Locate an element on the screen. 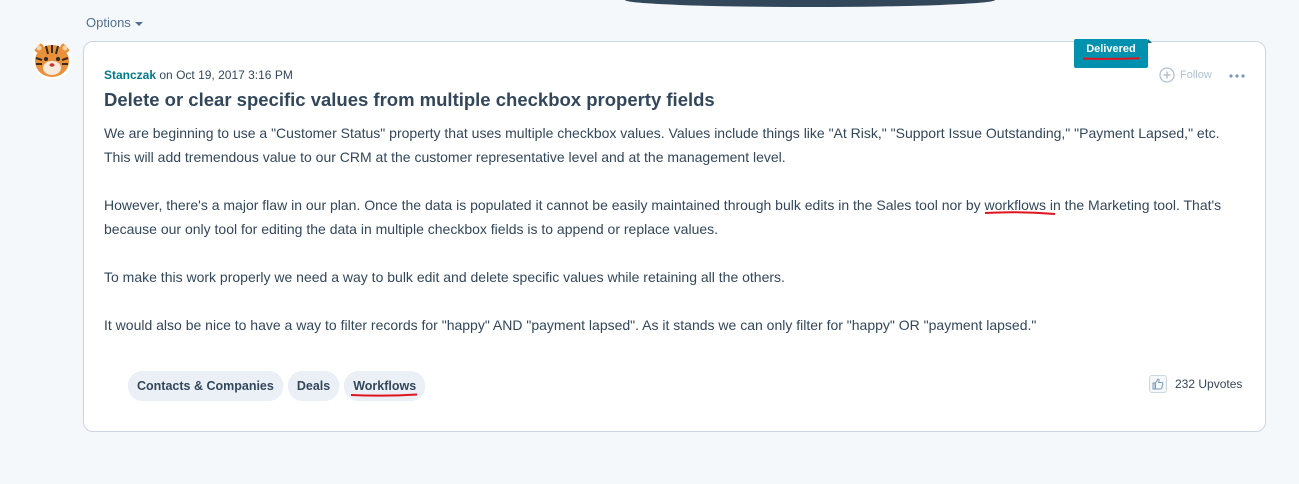 The image size is (1299, 484). follow-label: Follow is located at coordinates (1196, 75).